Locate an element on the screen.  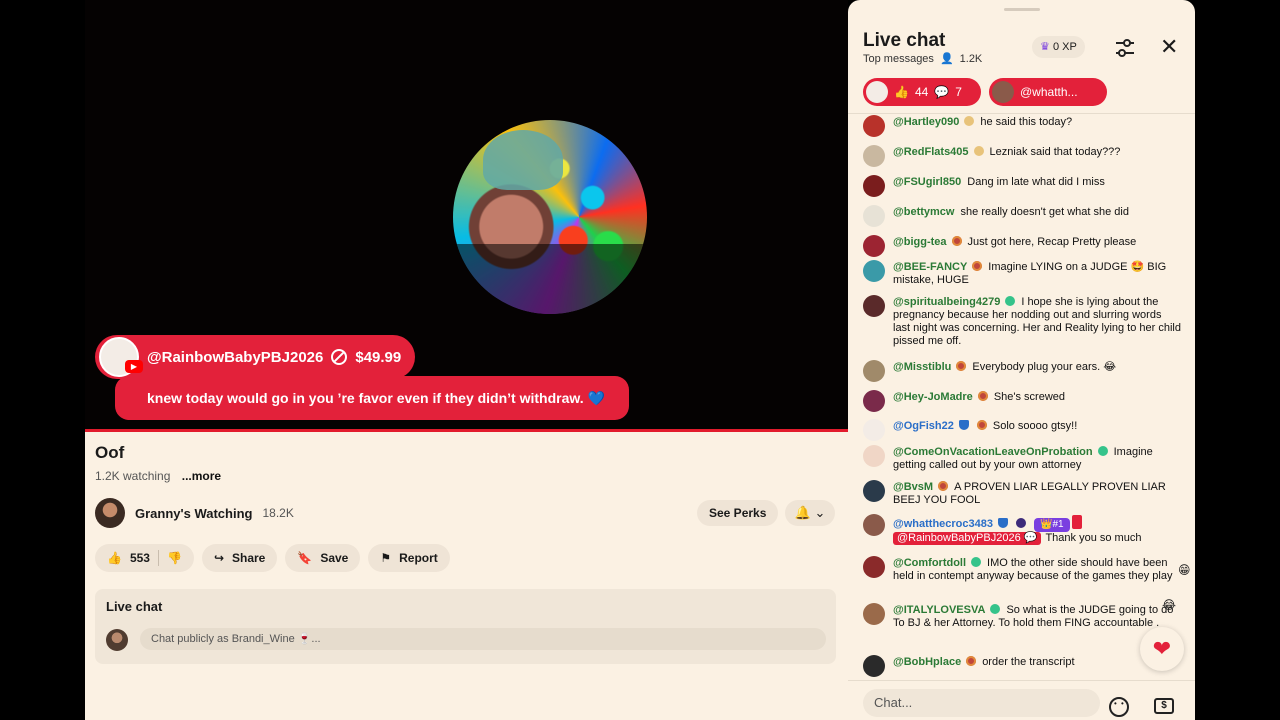
xp-badge: ♛ 0 XP is located at coordinates (1058, 47).